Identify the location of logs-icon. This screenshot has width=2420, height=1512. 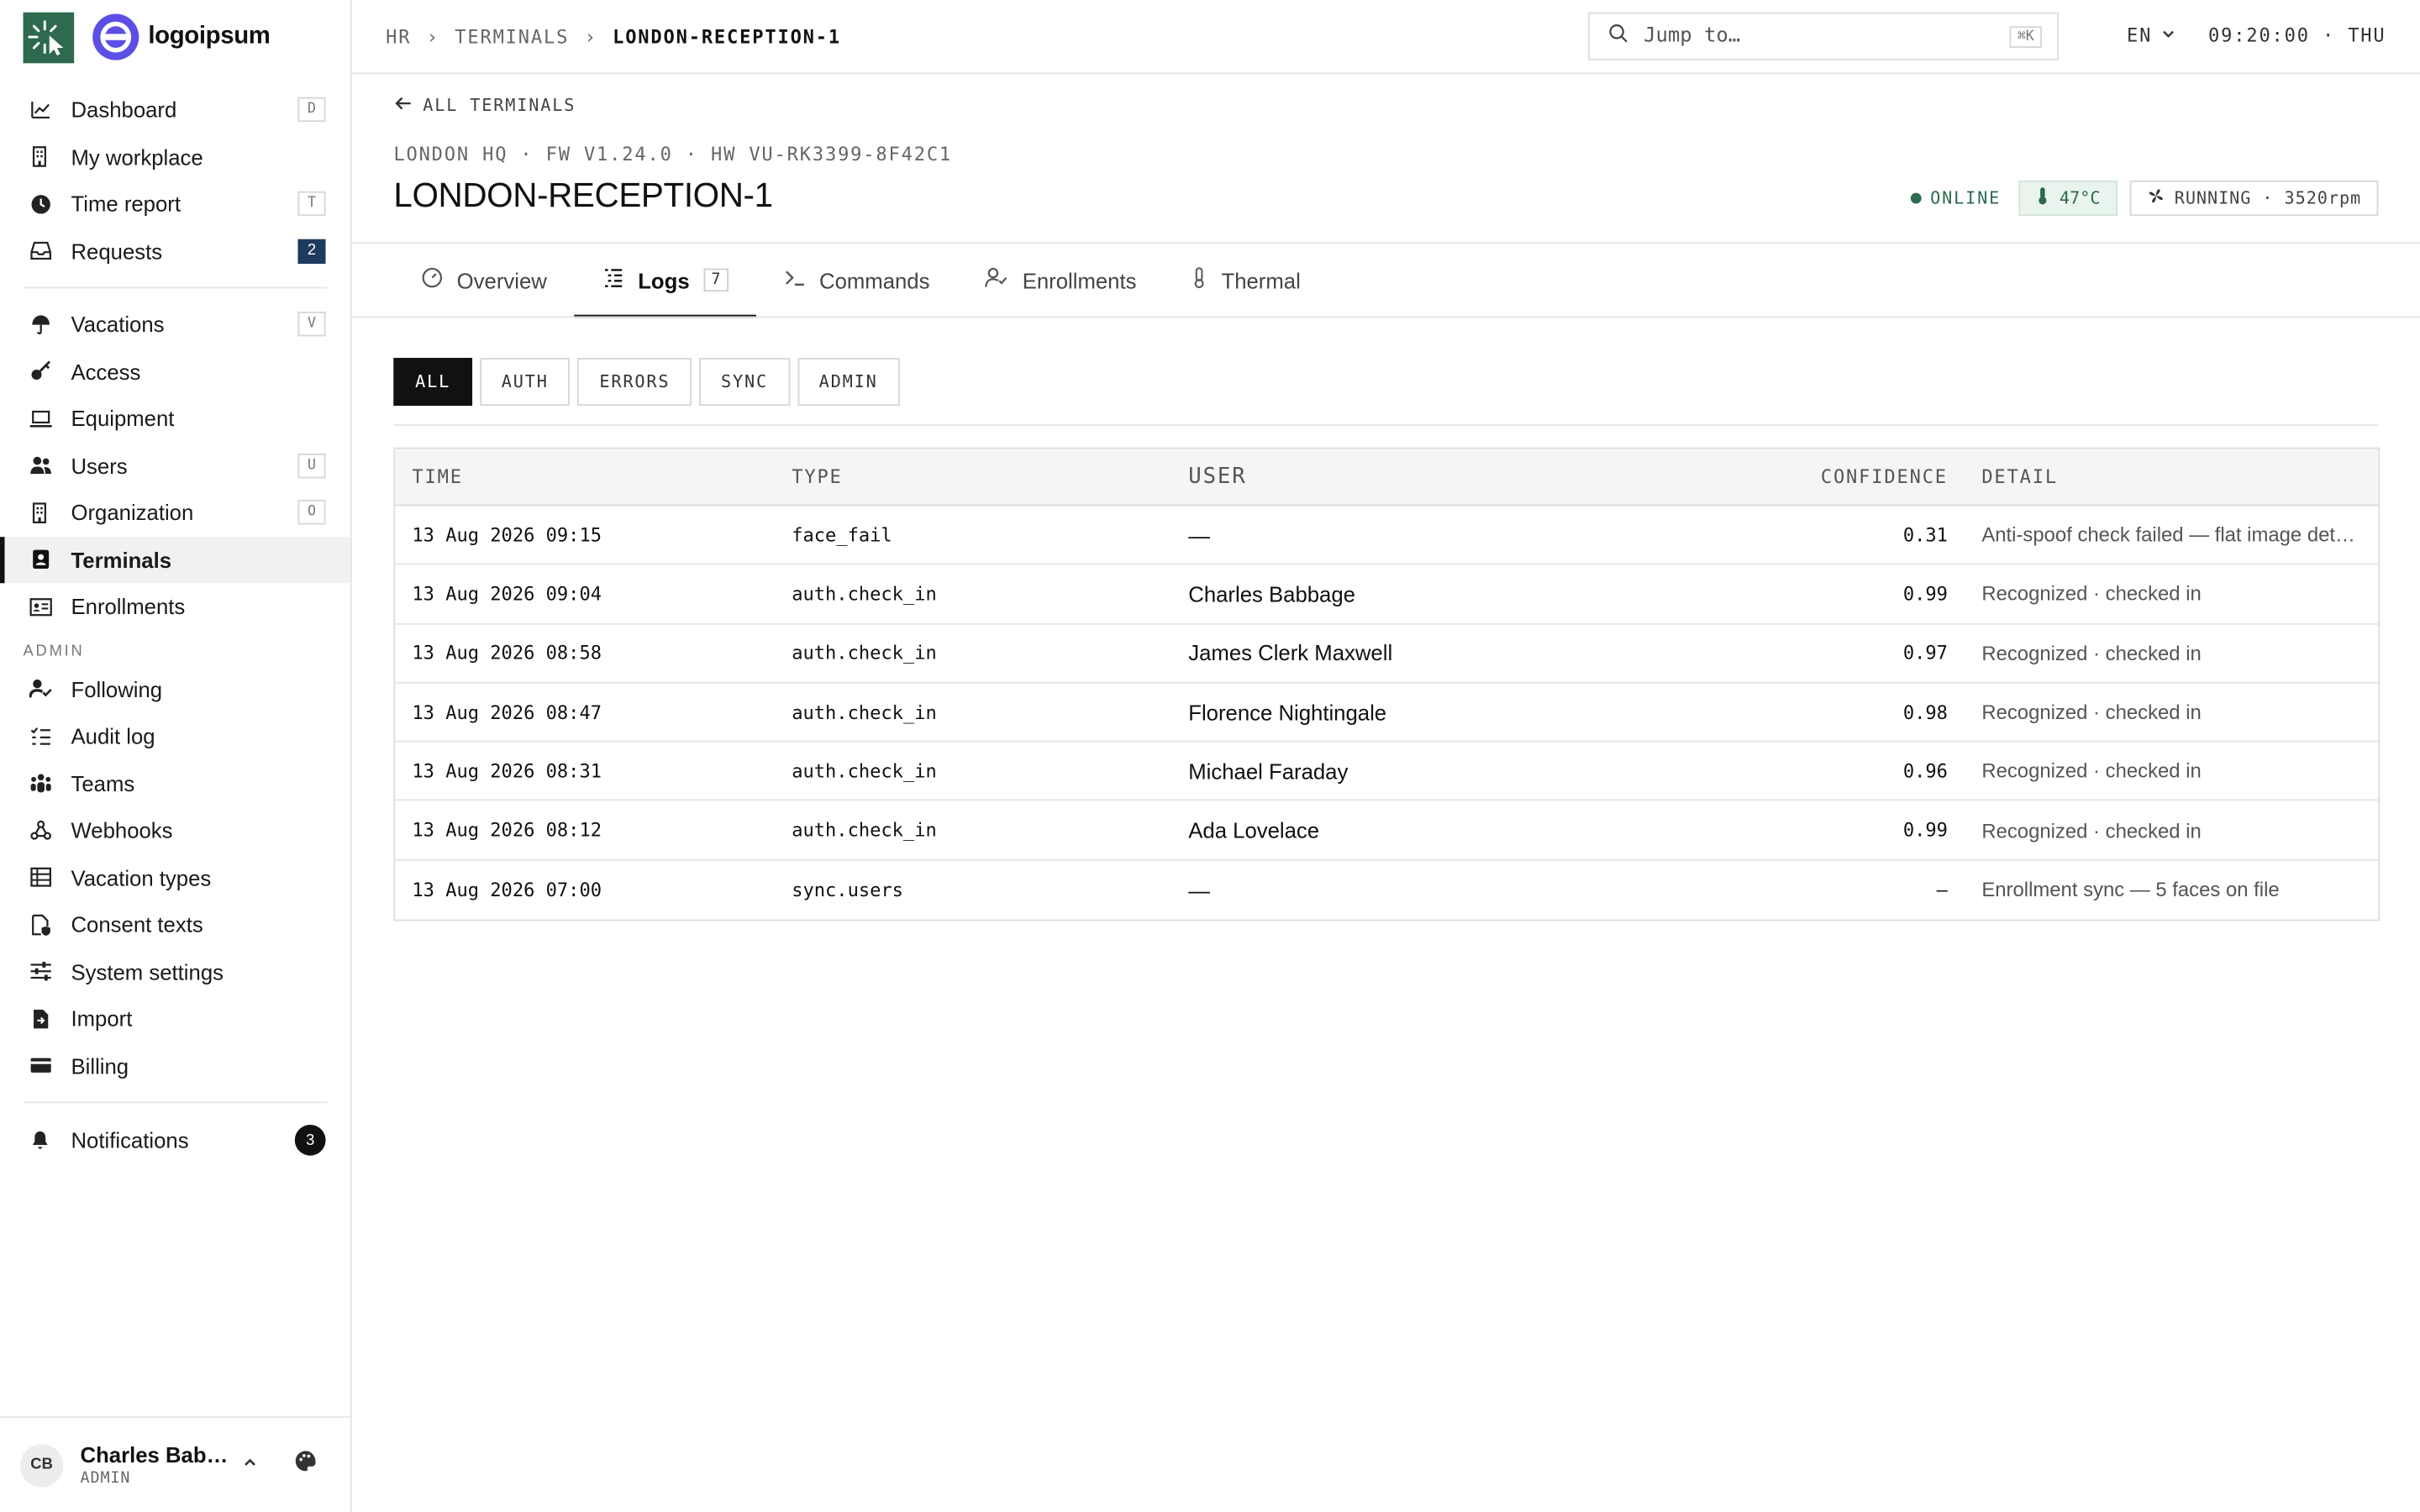
(613, 280).